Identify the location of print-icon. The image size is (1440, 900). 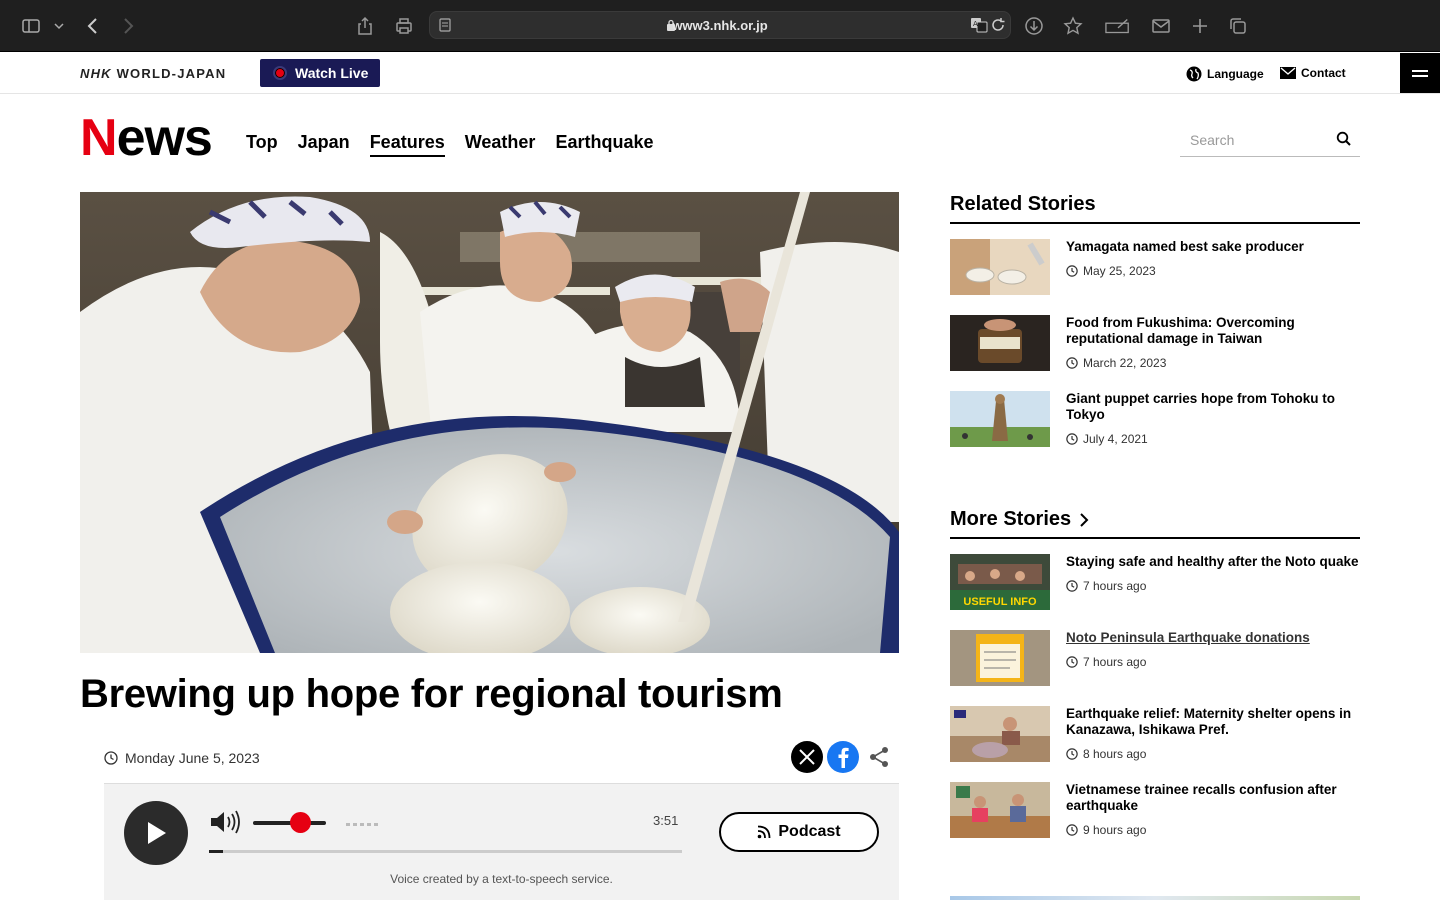
(404, 26).